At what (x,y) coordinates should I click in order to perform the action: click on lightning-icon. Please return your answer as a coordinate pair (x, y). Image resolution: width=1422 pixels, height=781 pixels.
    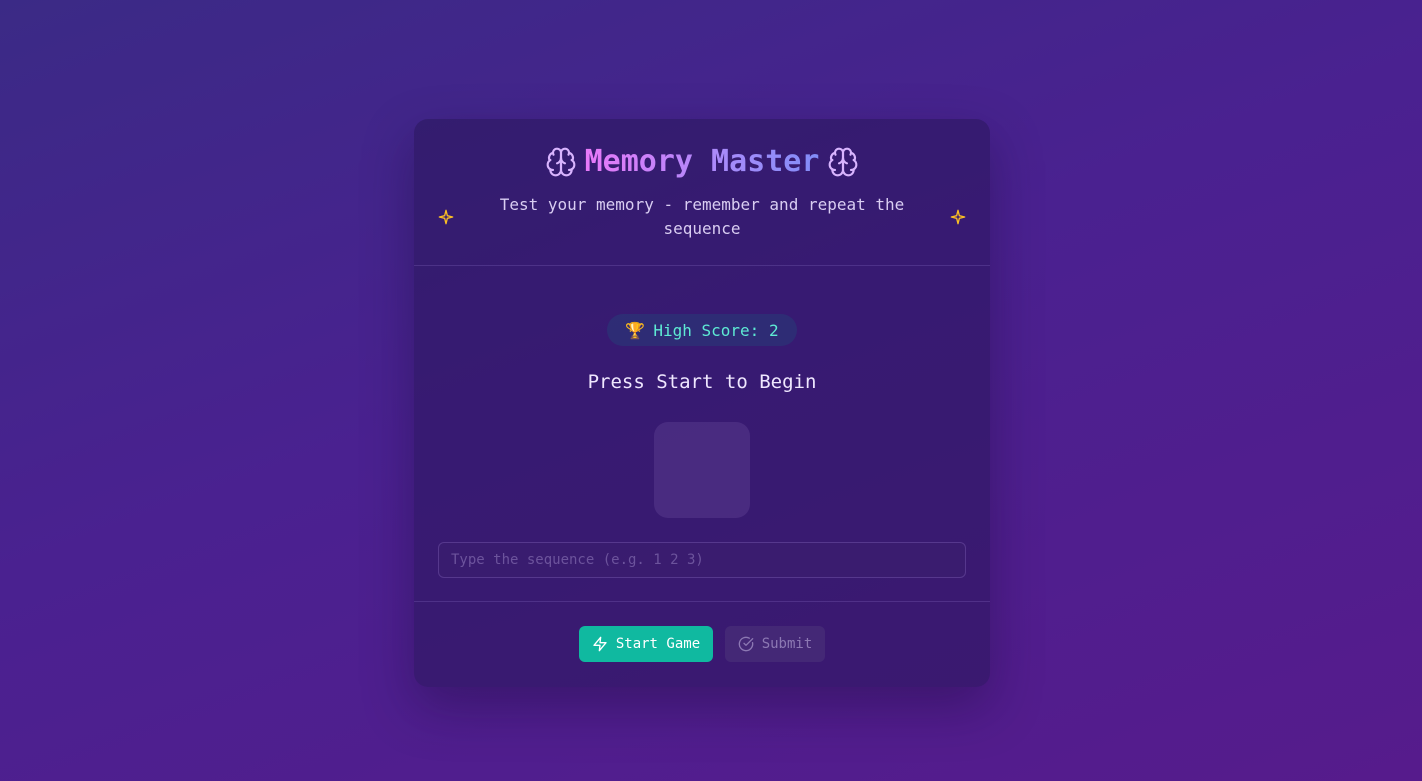
    Looking at the image, I should click on (600, 644).